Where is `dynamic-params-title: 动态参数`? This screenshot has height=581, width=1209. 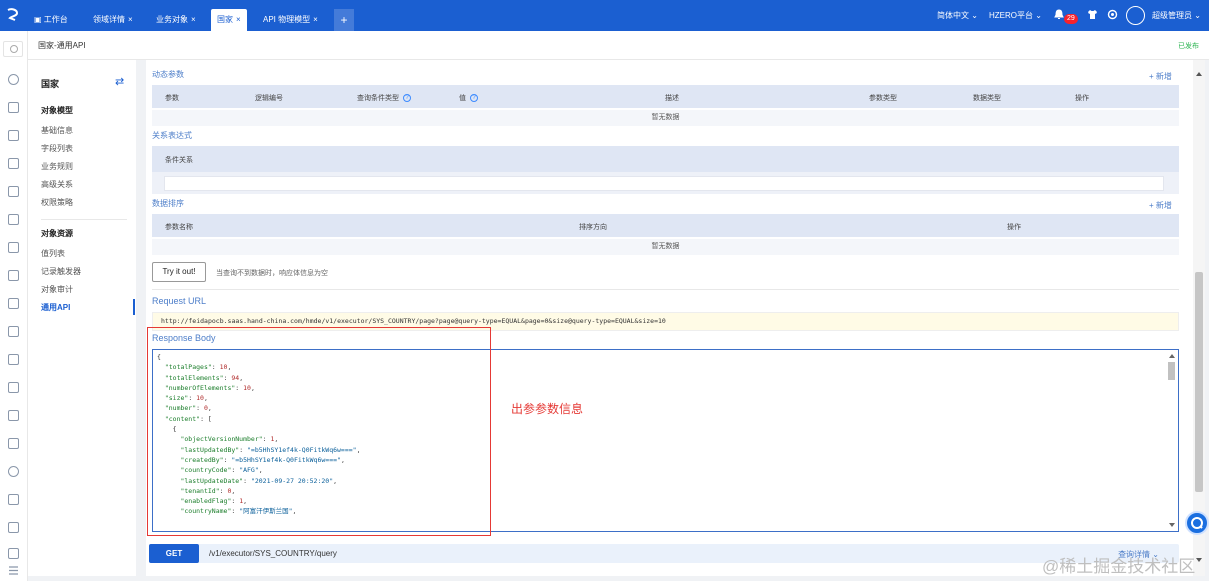
dynamic-params-title: 动态参数 is located at coordinates (168, 74).